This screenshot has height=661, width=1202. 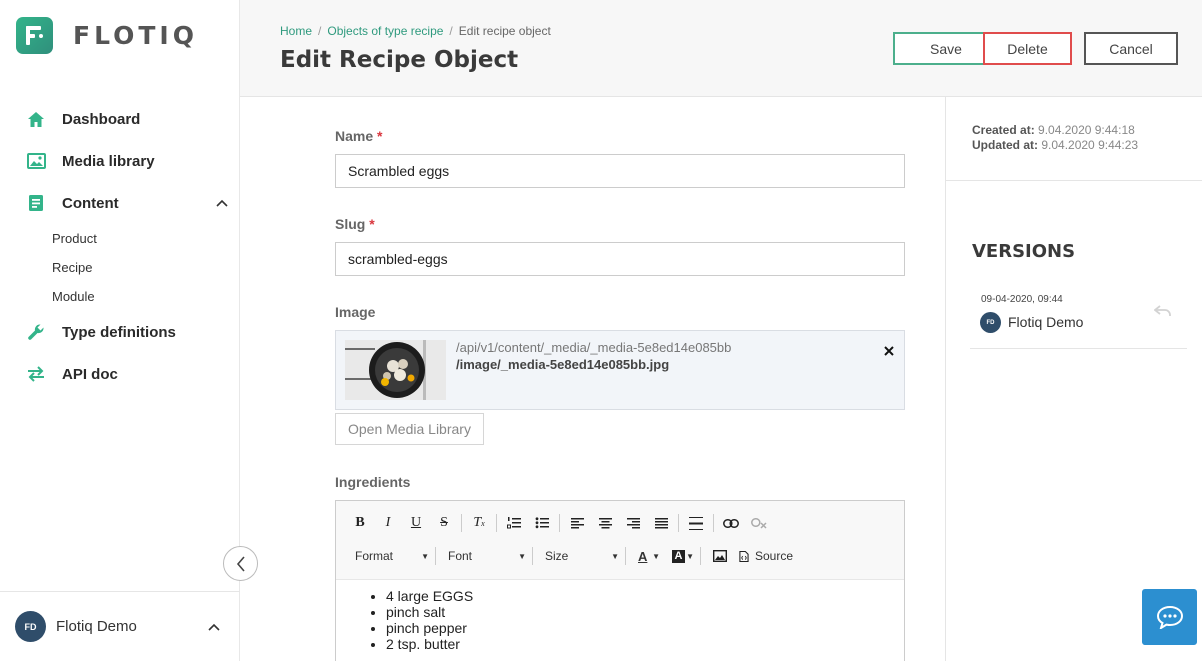 What do you see at coordinates (1022, 299) in the screenshot?
I see `version-date: 09-04-2020, 09:44` at bounding box center [1022, 299].